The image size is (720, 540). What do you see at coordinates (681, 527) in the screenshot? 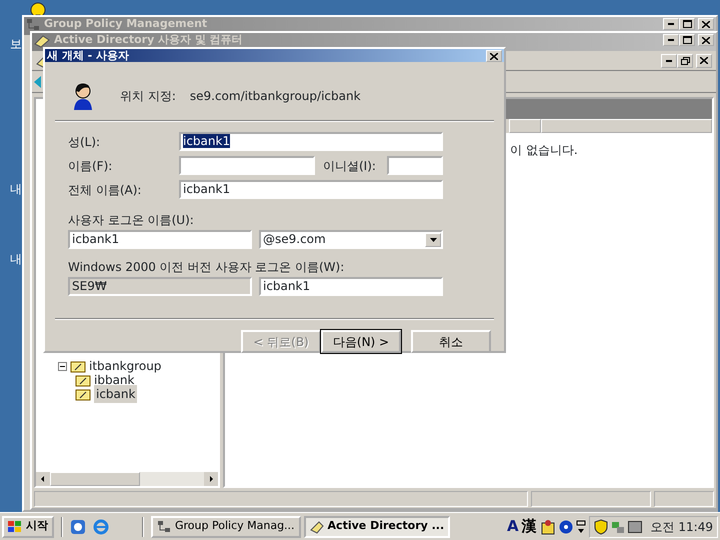
I see `clock: 오전 11:49` at bounding box center [681, 527].